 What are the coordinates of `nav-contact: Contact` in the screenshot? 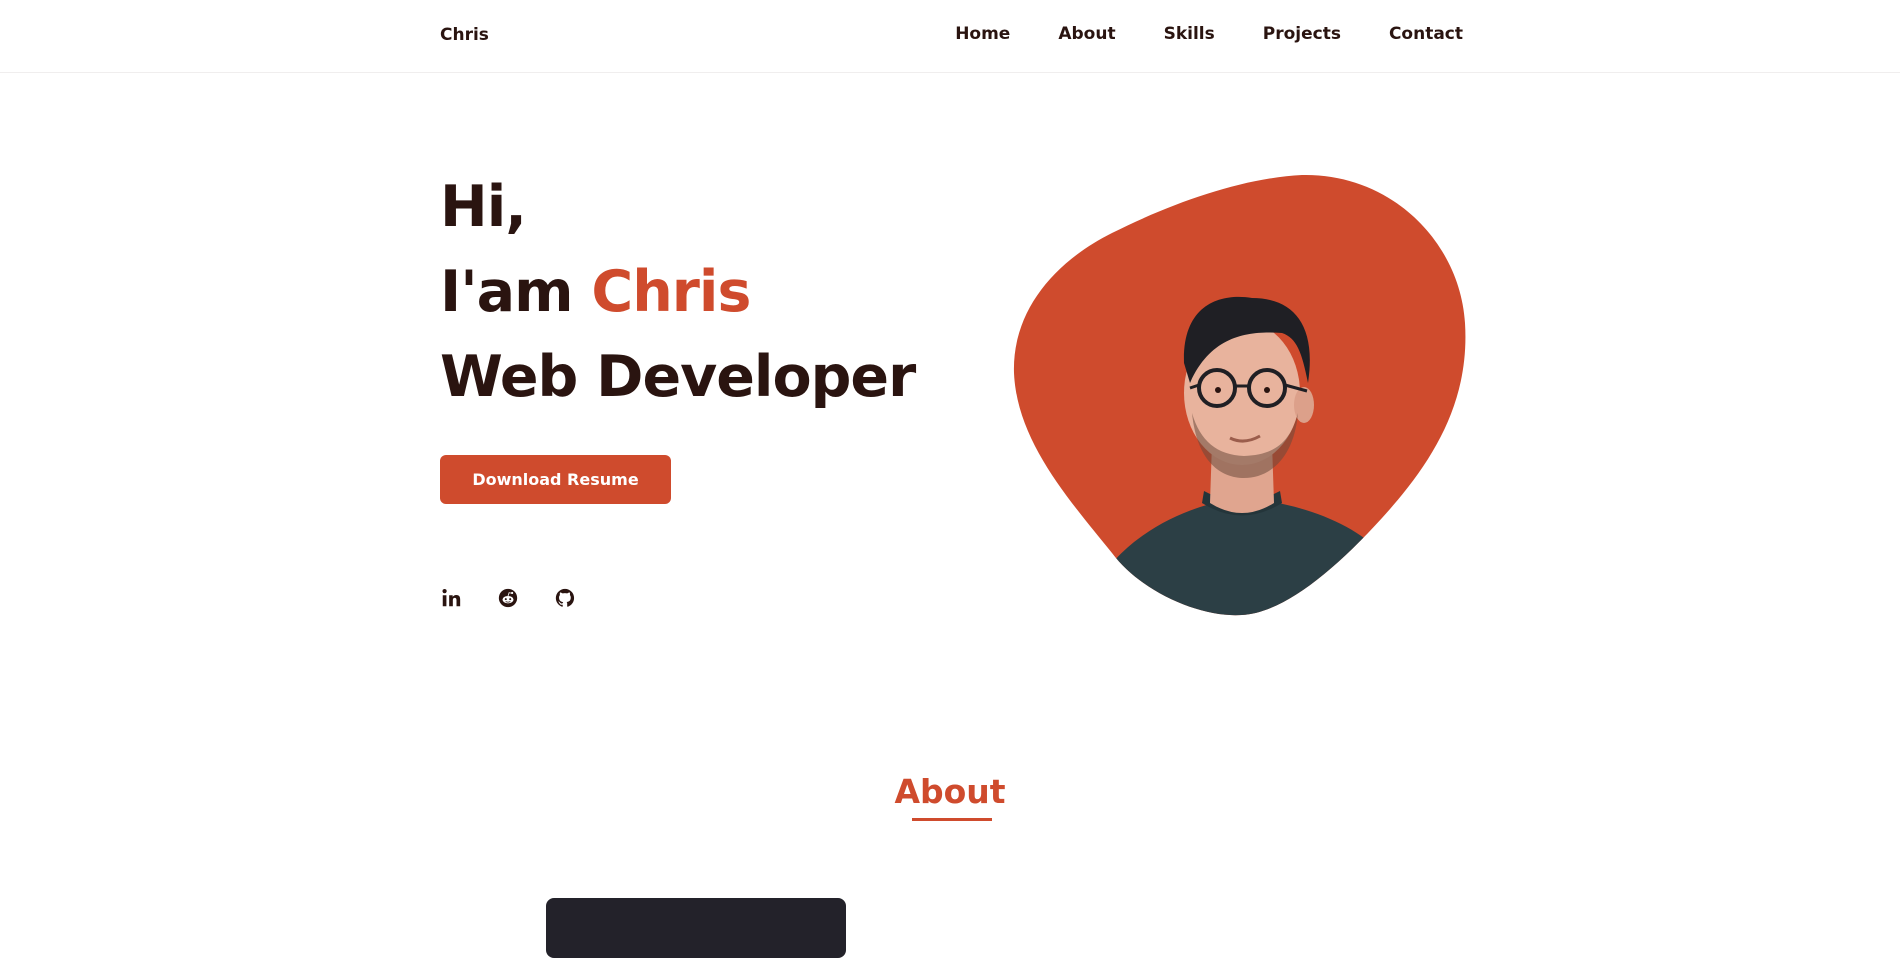 It's located at (1426, 34).